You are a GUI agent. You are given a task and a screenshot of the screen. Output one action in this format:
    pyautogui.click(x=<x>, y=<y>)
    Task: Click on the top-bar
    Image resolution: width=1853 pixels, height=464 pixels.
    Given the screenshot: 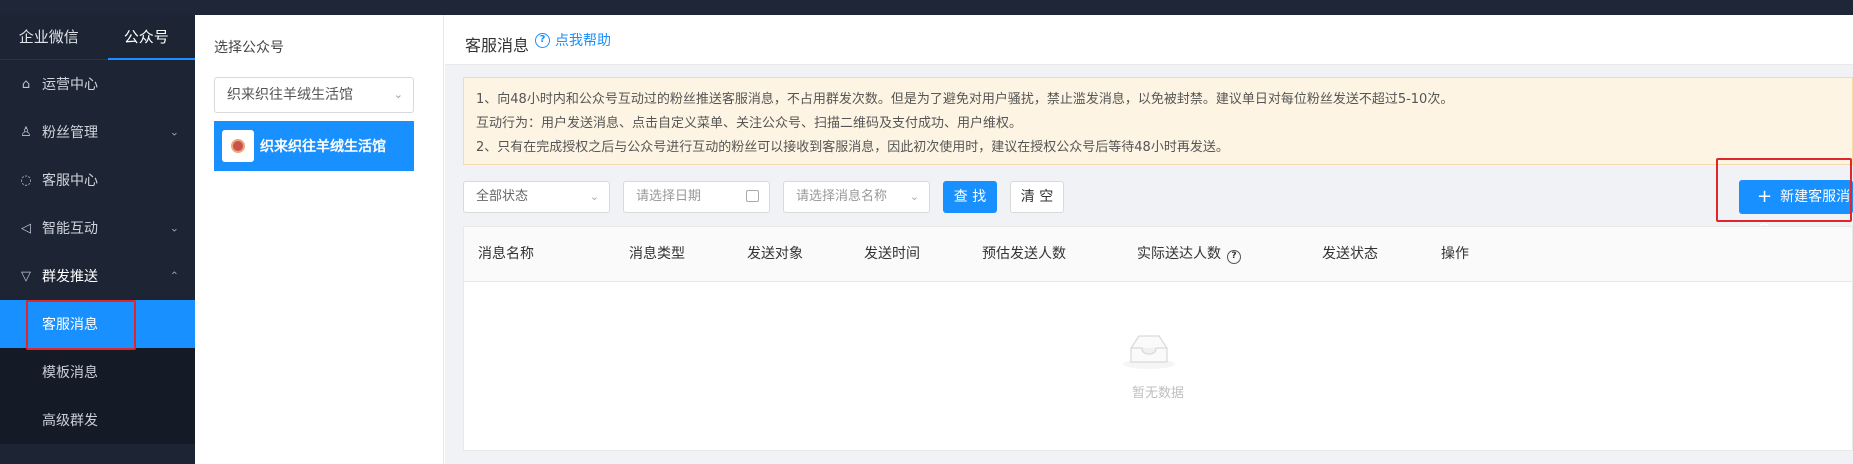 What is the action you would take?
    pyautogui.click(x=926, y=7)
    